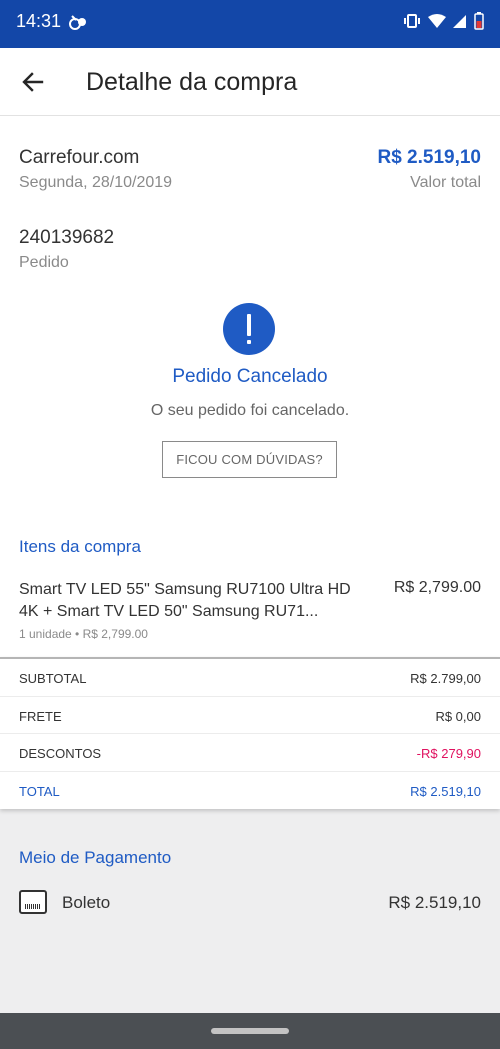 Image resolution: width=500 pixels, height=1049 pixels. I want to click on signal-icon, so click(460, 23).